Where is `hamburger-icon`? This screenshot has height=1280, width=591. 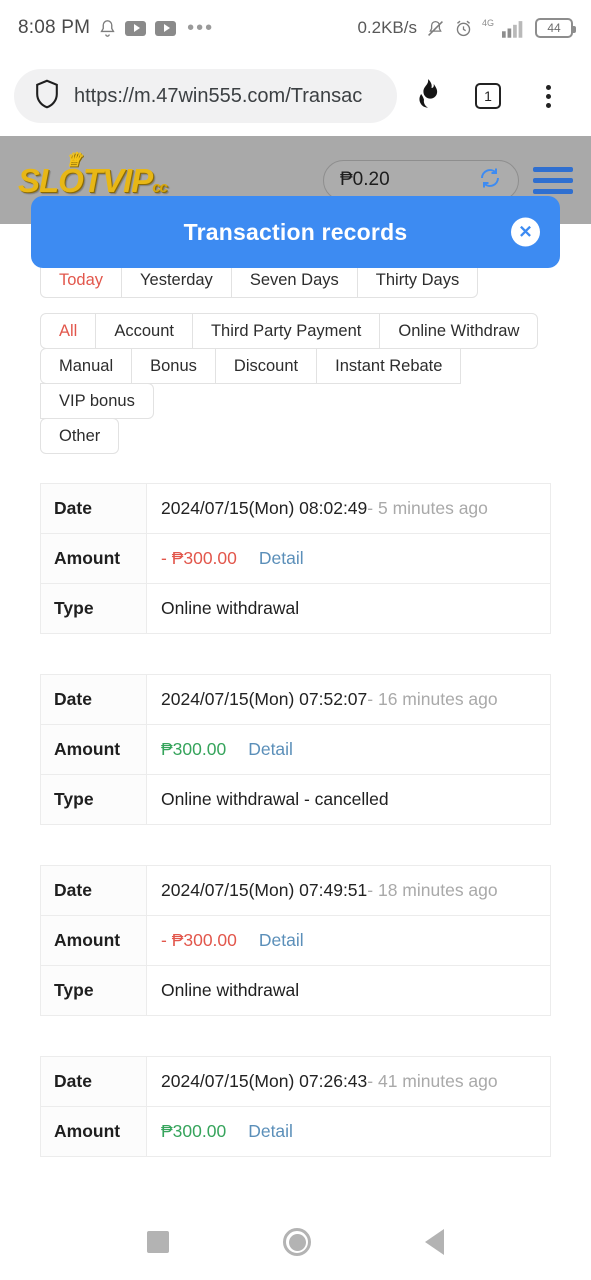
hamburger-icon is located at coordinates (553, 180).